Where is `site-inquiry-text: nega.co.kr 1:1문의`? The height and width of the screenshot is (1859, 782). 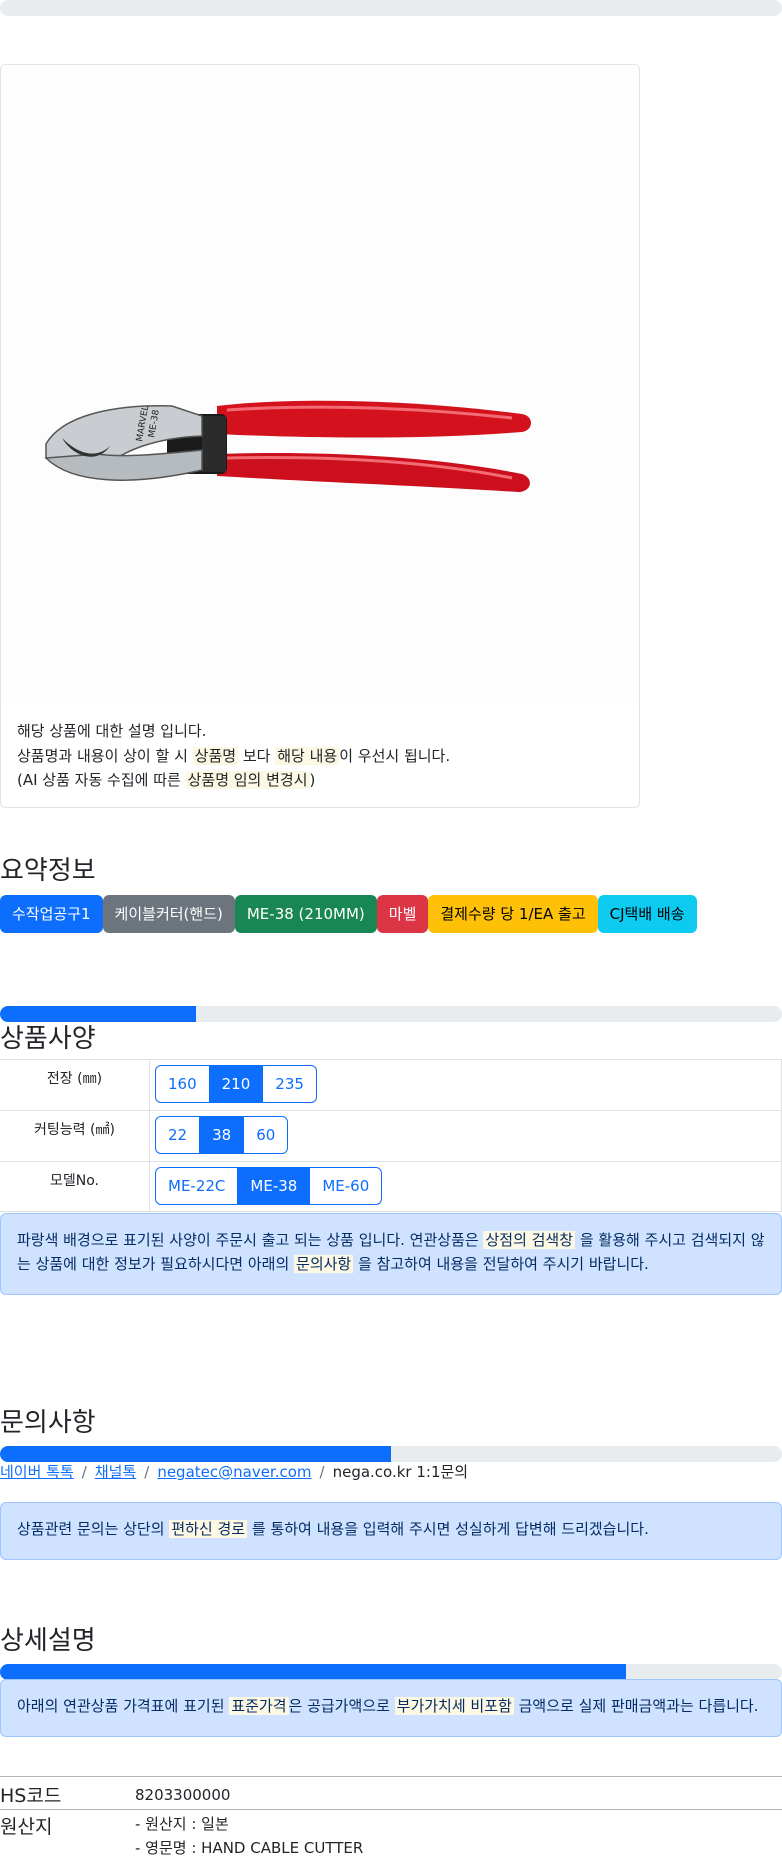
site-inquiry-text: nega.co.kr 1:1문의 is located at coordinates (400, 1472).